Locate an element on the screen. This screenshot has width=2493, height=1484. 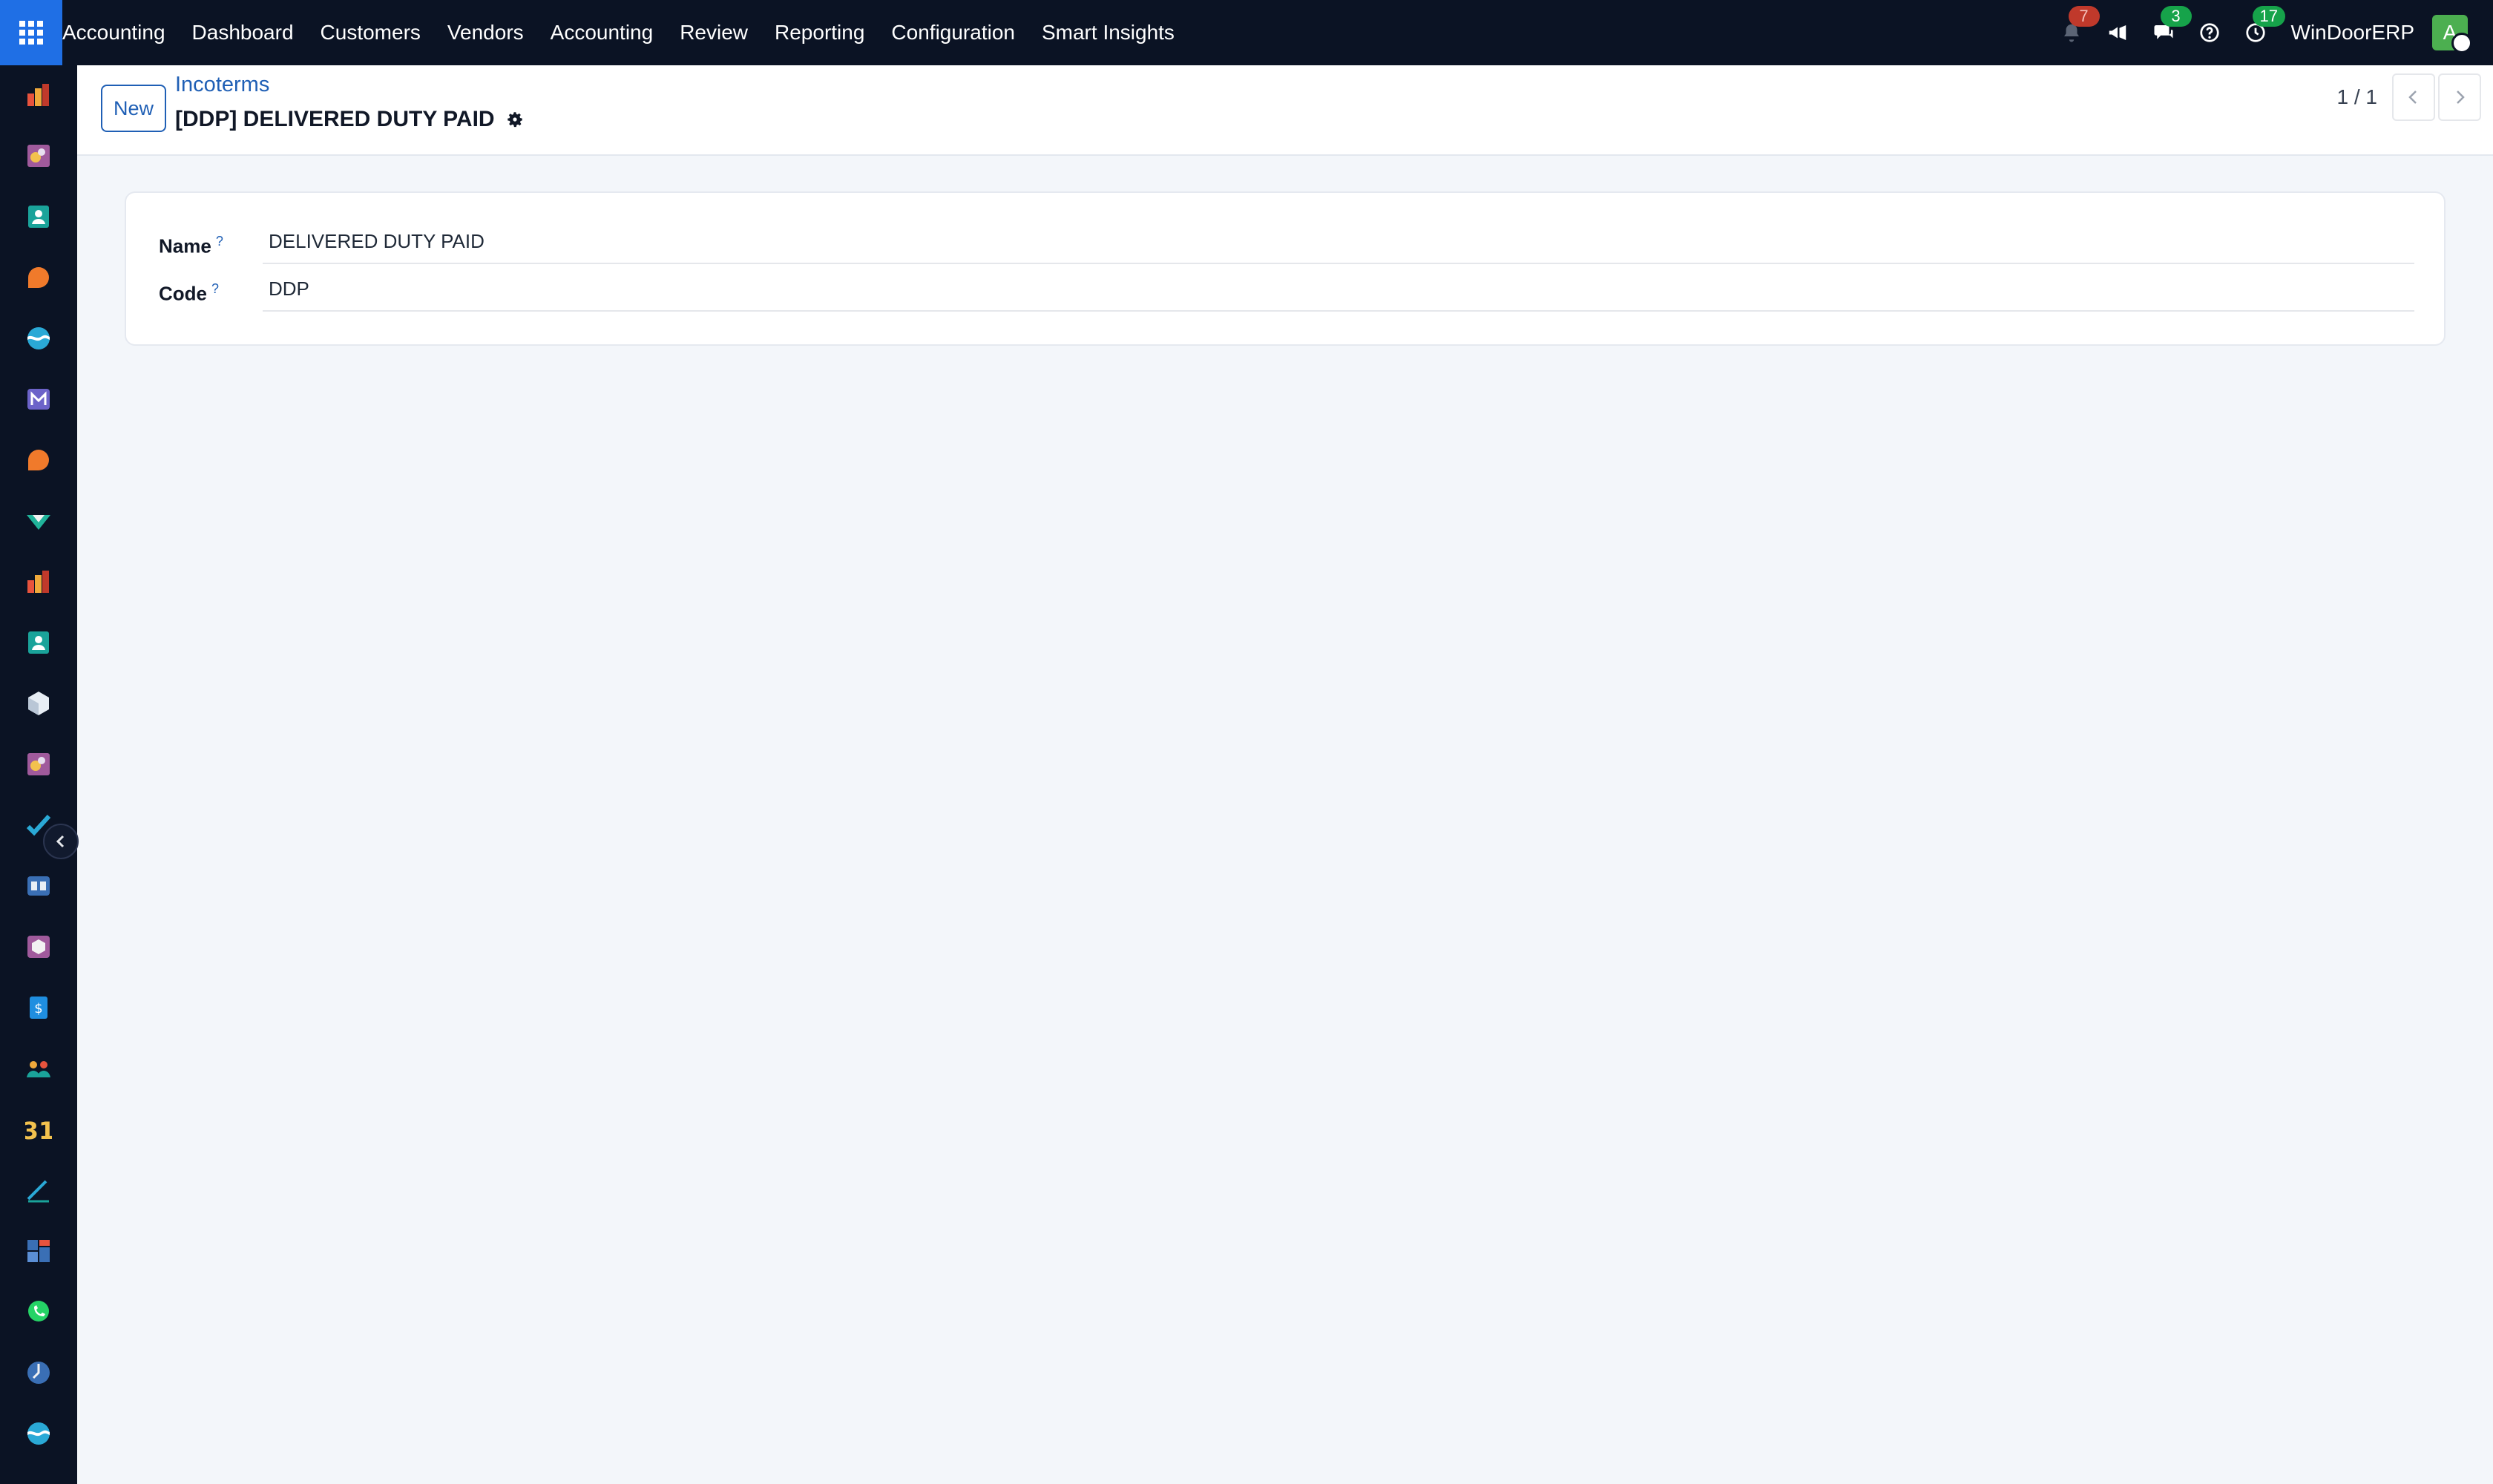
inventory-icon is located at coordinates (38, 703).